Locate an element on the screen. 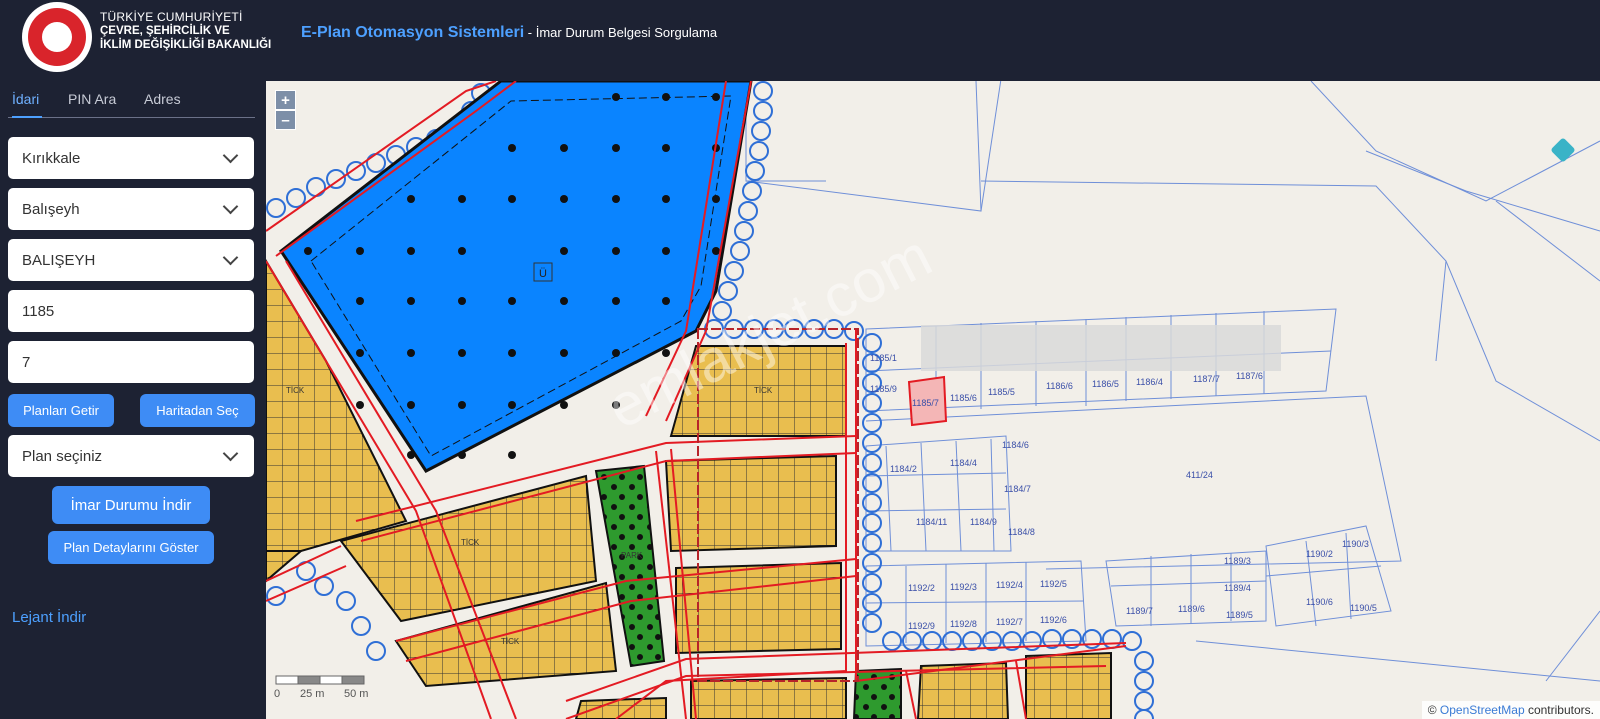 This screenshot has height=719, width=1600. redaction-box is located at coordinates (1101, 348).